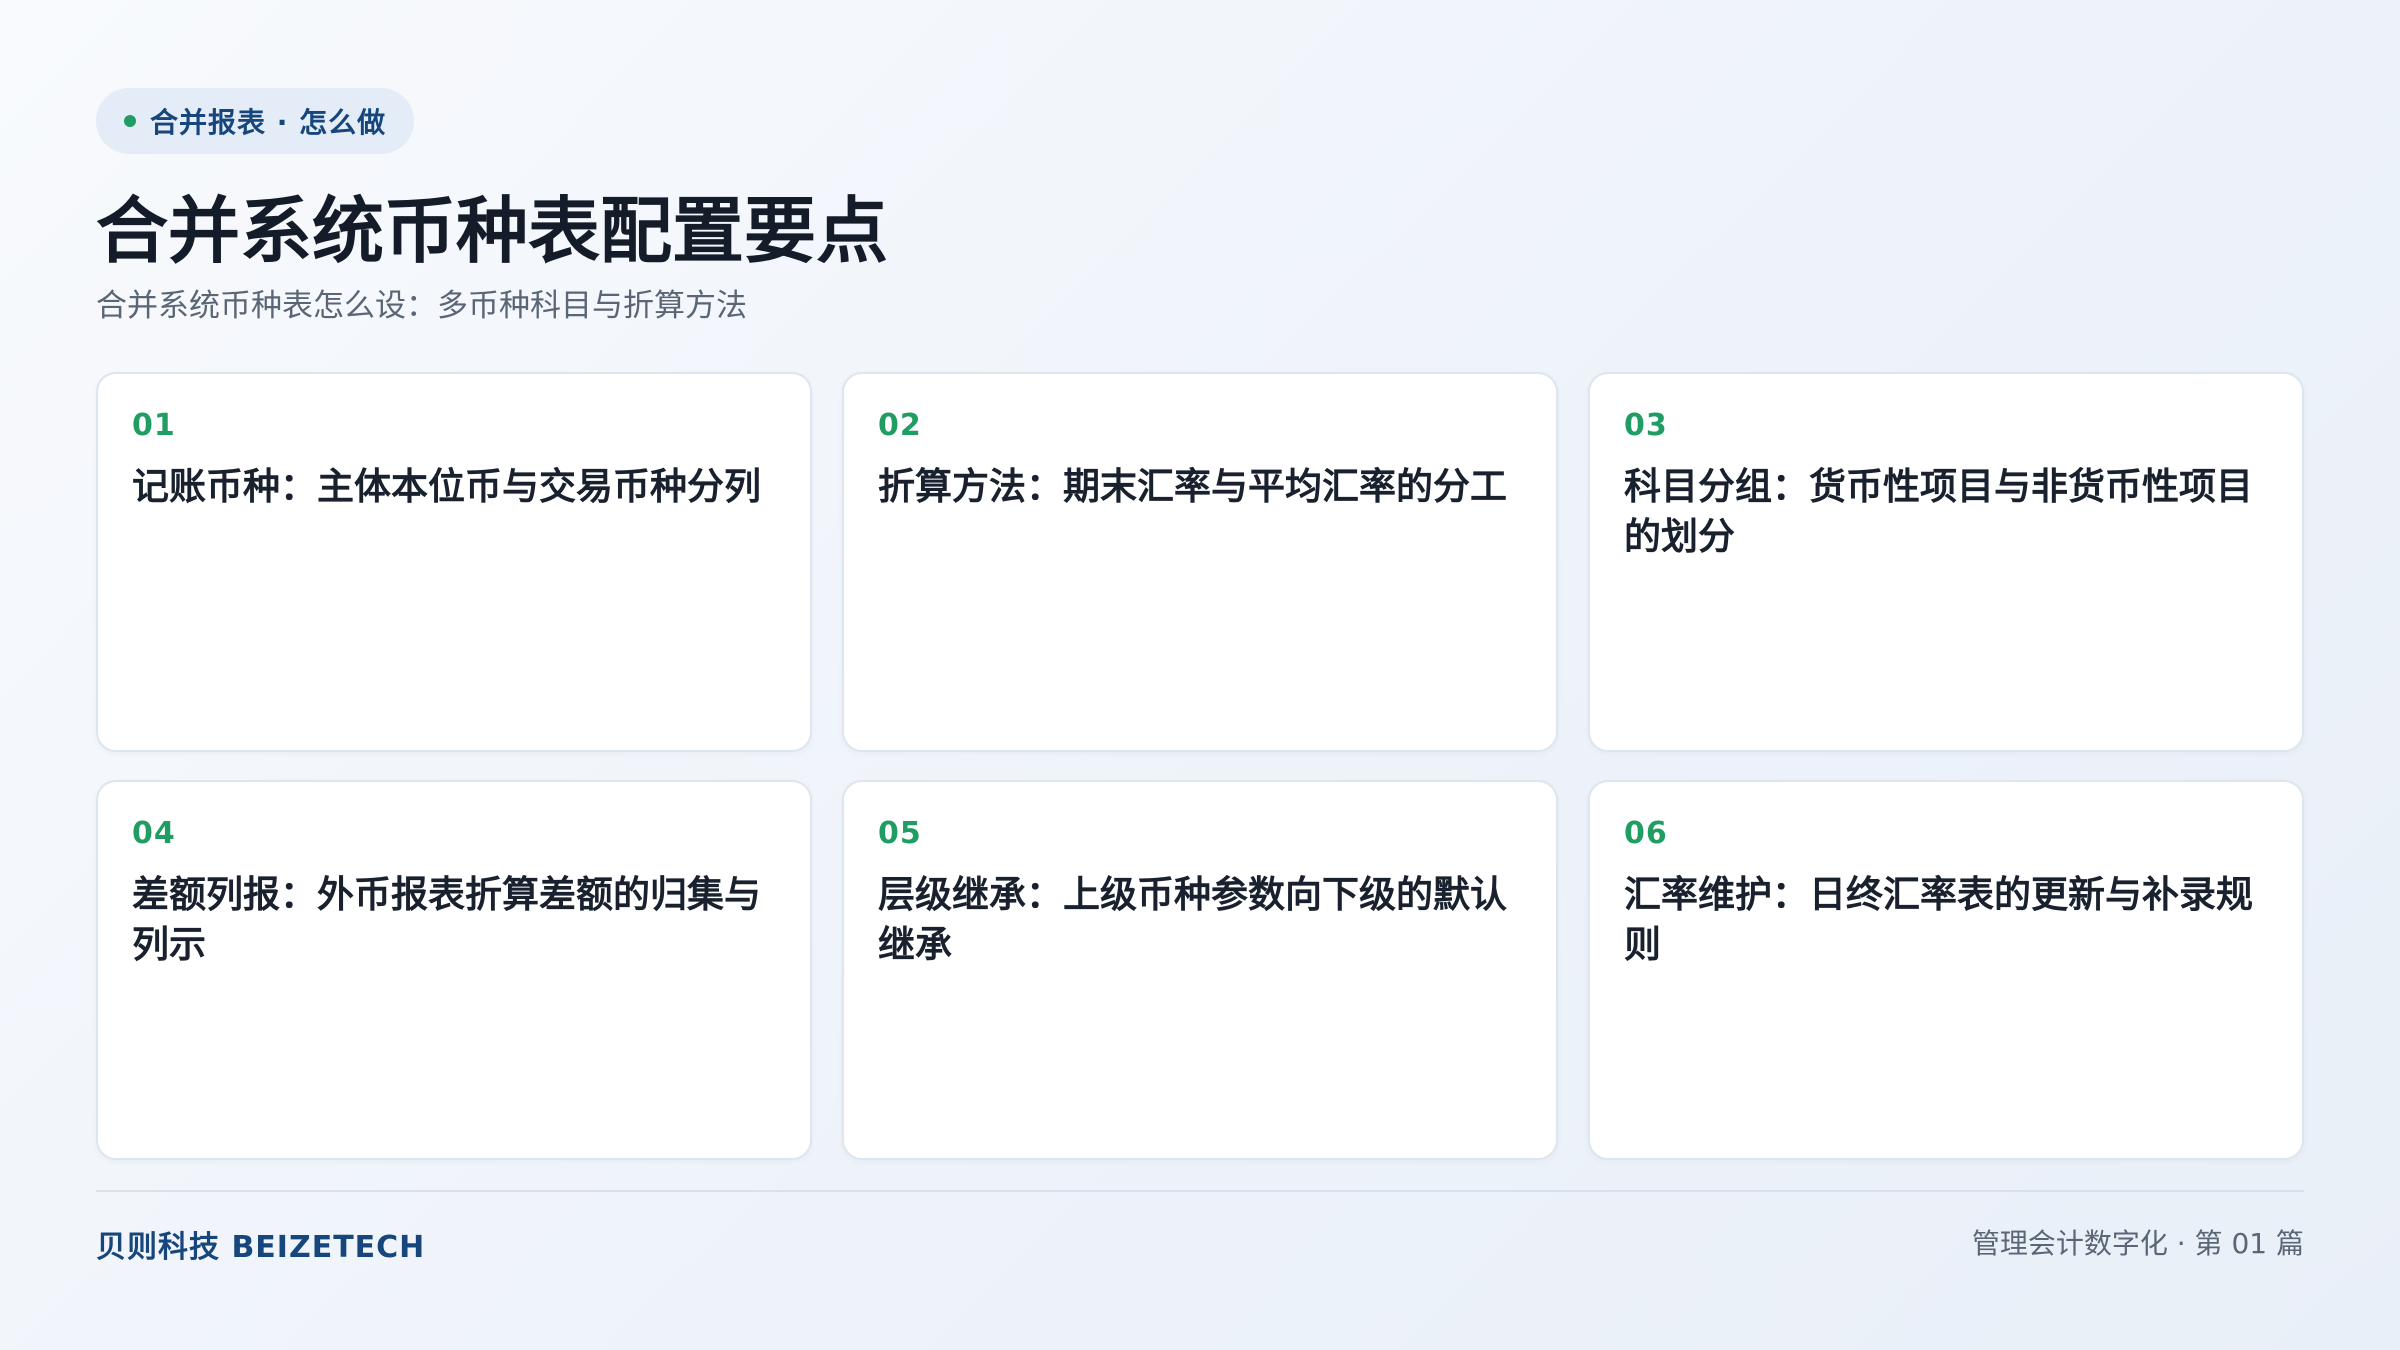 The width and height of the screenshot is (2400, 1350). Describe the element at coordinates (1946, 562) in the screenshot. I see `card-03: 03 科目分组：货币性项目与非货币性项目的划分` at that location.